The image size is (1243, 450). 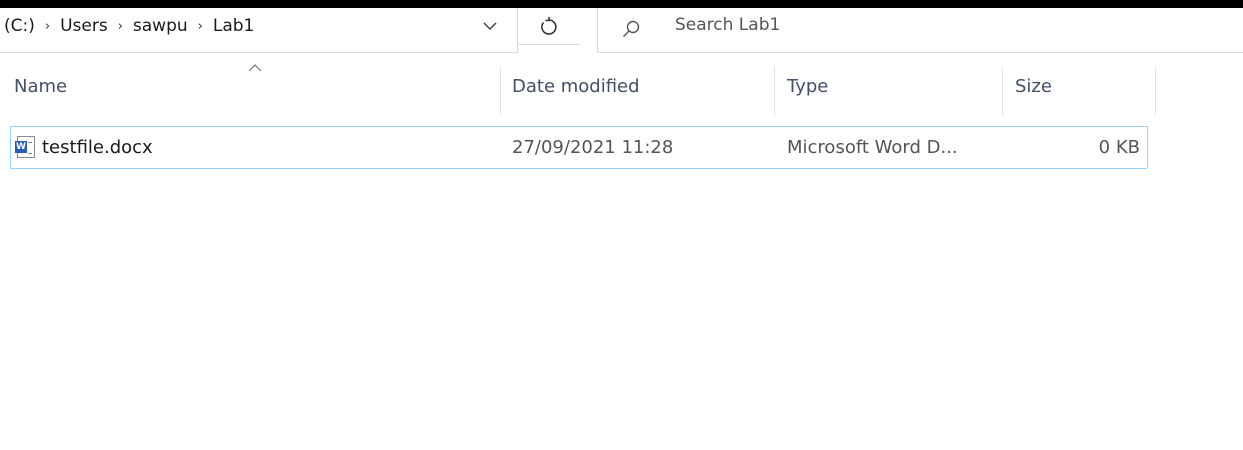 What do you see at coordinates (920, 30) in the screenshot?
I see `search-input: Search Lab1` at bounding box center [920, 30].